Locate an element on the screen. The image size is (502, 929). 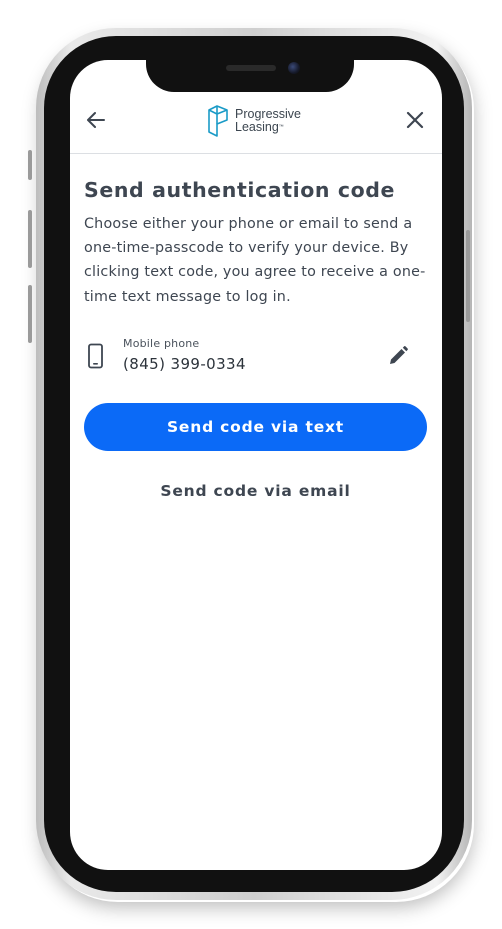
front-camera is located at coordinates (294, 68).